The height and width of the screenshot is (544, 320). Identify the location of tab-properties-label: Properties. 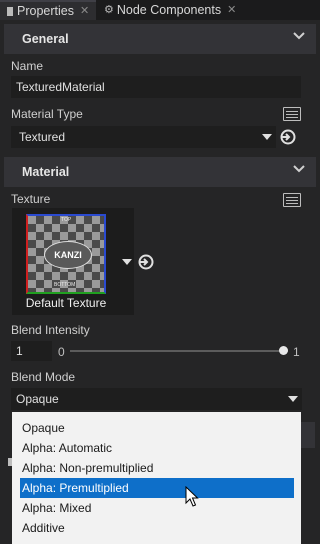
(45, 11).